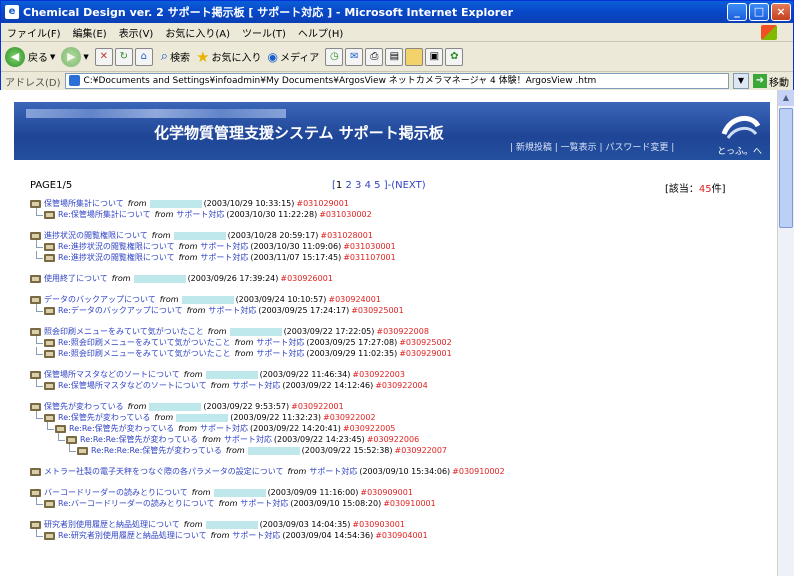 This screenshot has width=794, height=576. Describe the element at coordinates (320, 32) in the screenshot. I see `menu-help: ヘルプ(H)` at that location.